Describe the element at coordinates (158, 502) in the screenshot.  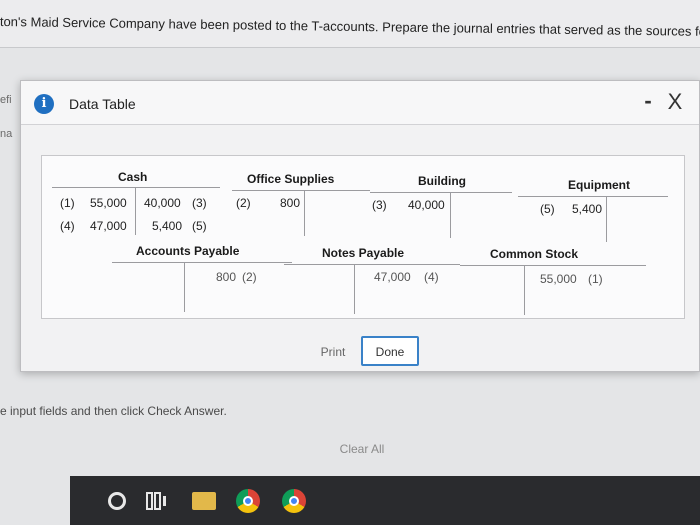
I see `task-view-icon` at that location.